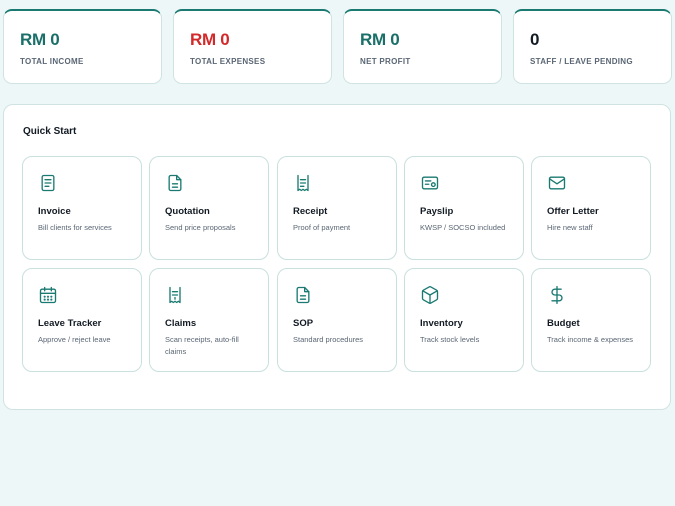 The height and width of the screenshot is (506, 675). Describe the element at coordinates (50, 131) in the screenshot. I see `quick-start-title: Quick Start` at that location.